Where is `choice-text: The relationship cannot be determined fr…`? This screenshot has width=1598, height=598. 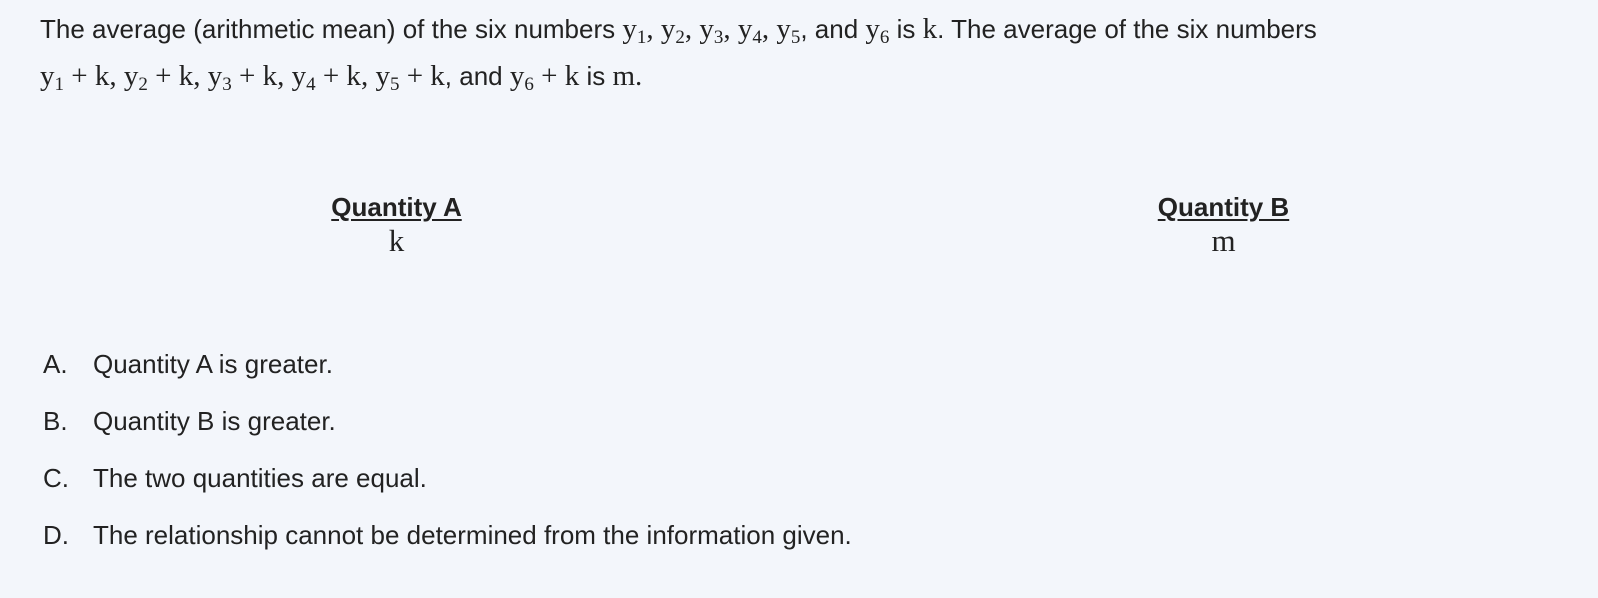
choice-text: The relationship cannot be determined fr… is located at coordinates (472, 535).